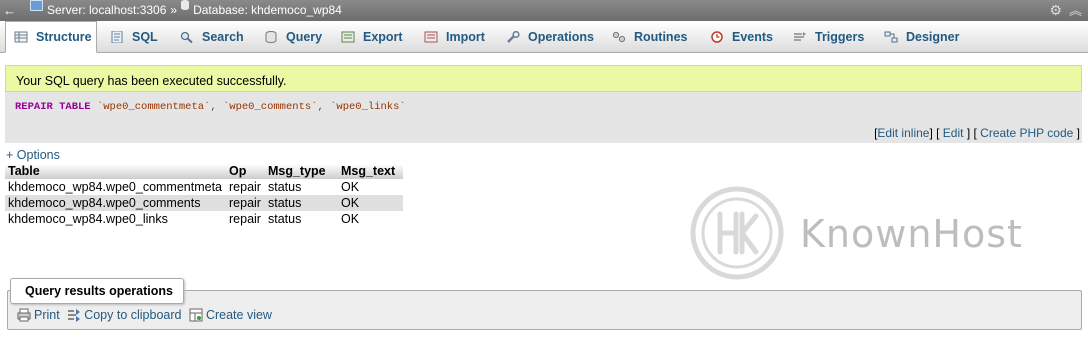  Describe the element at coordinates (47, 315) in the screenshot. I see `print-label: Print` at that location.